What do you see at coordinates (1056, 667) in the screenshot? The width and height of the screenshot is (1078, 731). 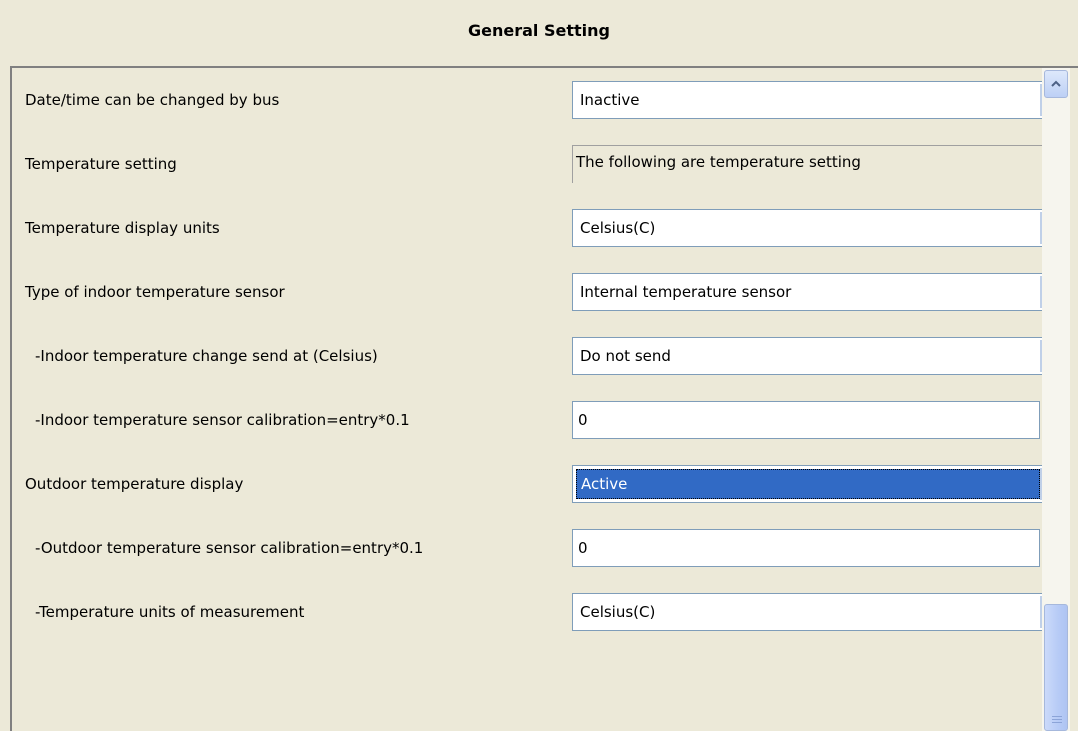 I see `scroll-thumb` at bounding box center [1056, 667].